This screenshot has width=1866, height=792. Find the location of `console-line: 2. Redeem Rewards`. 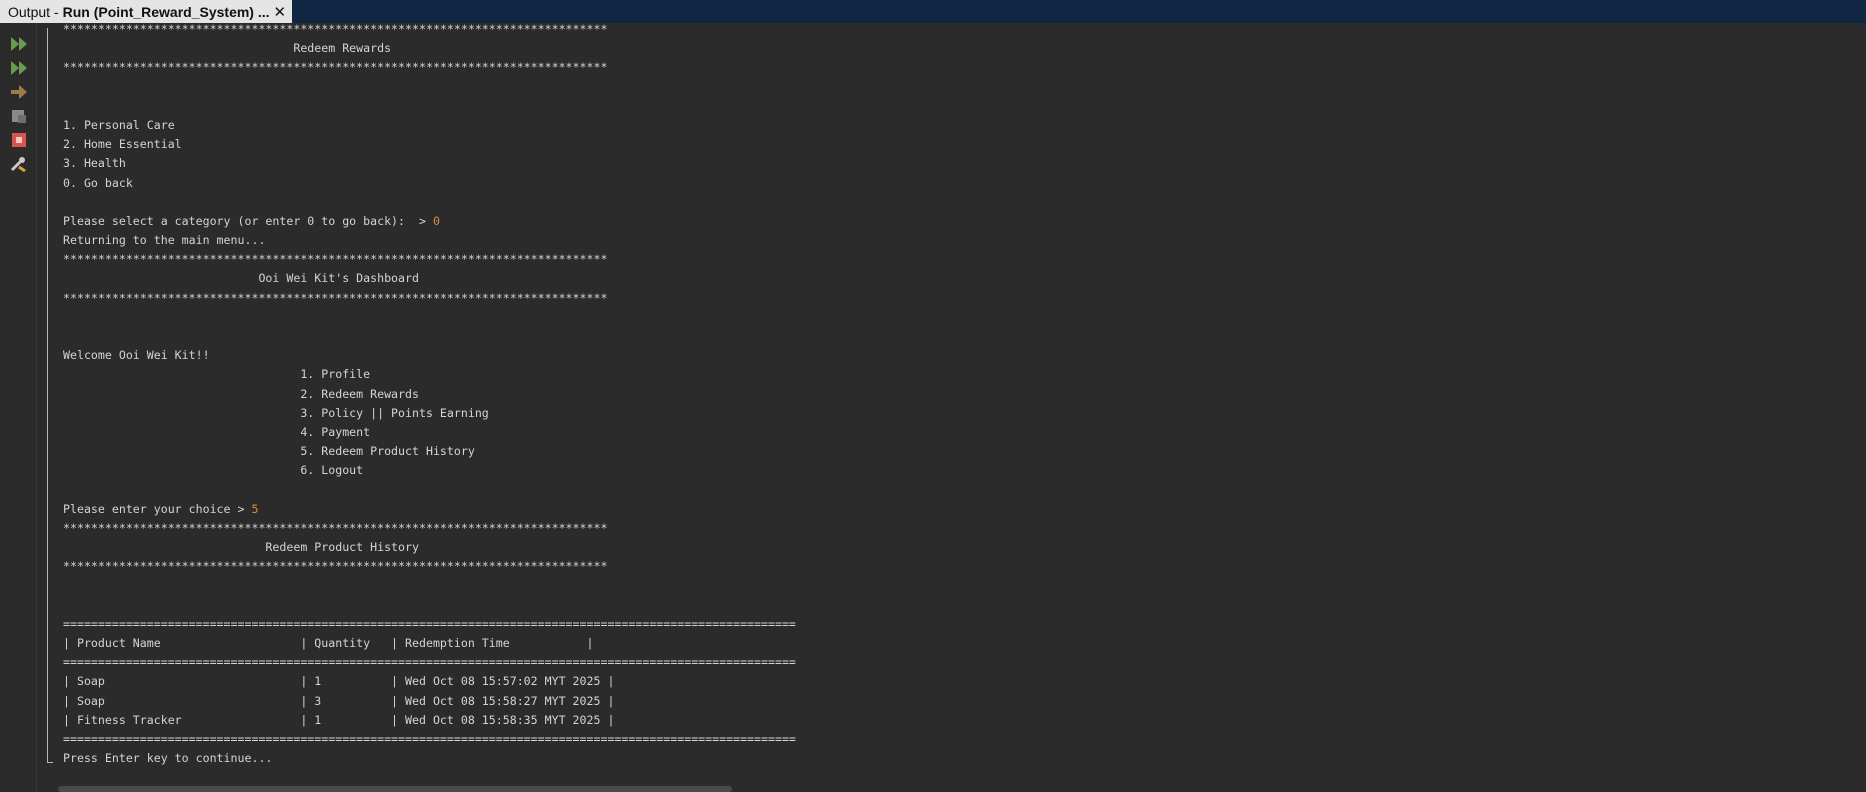

console-line: 2. Redeem Rewards is located at coordinates (429, 394).